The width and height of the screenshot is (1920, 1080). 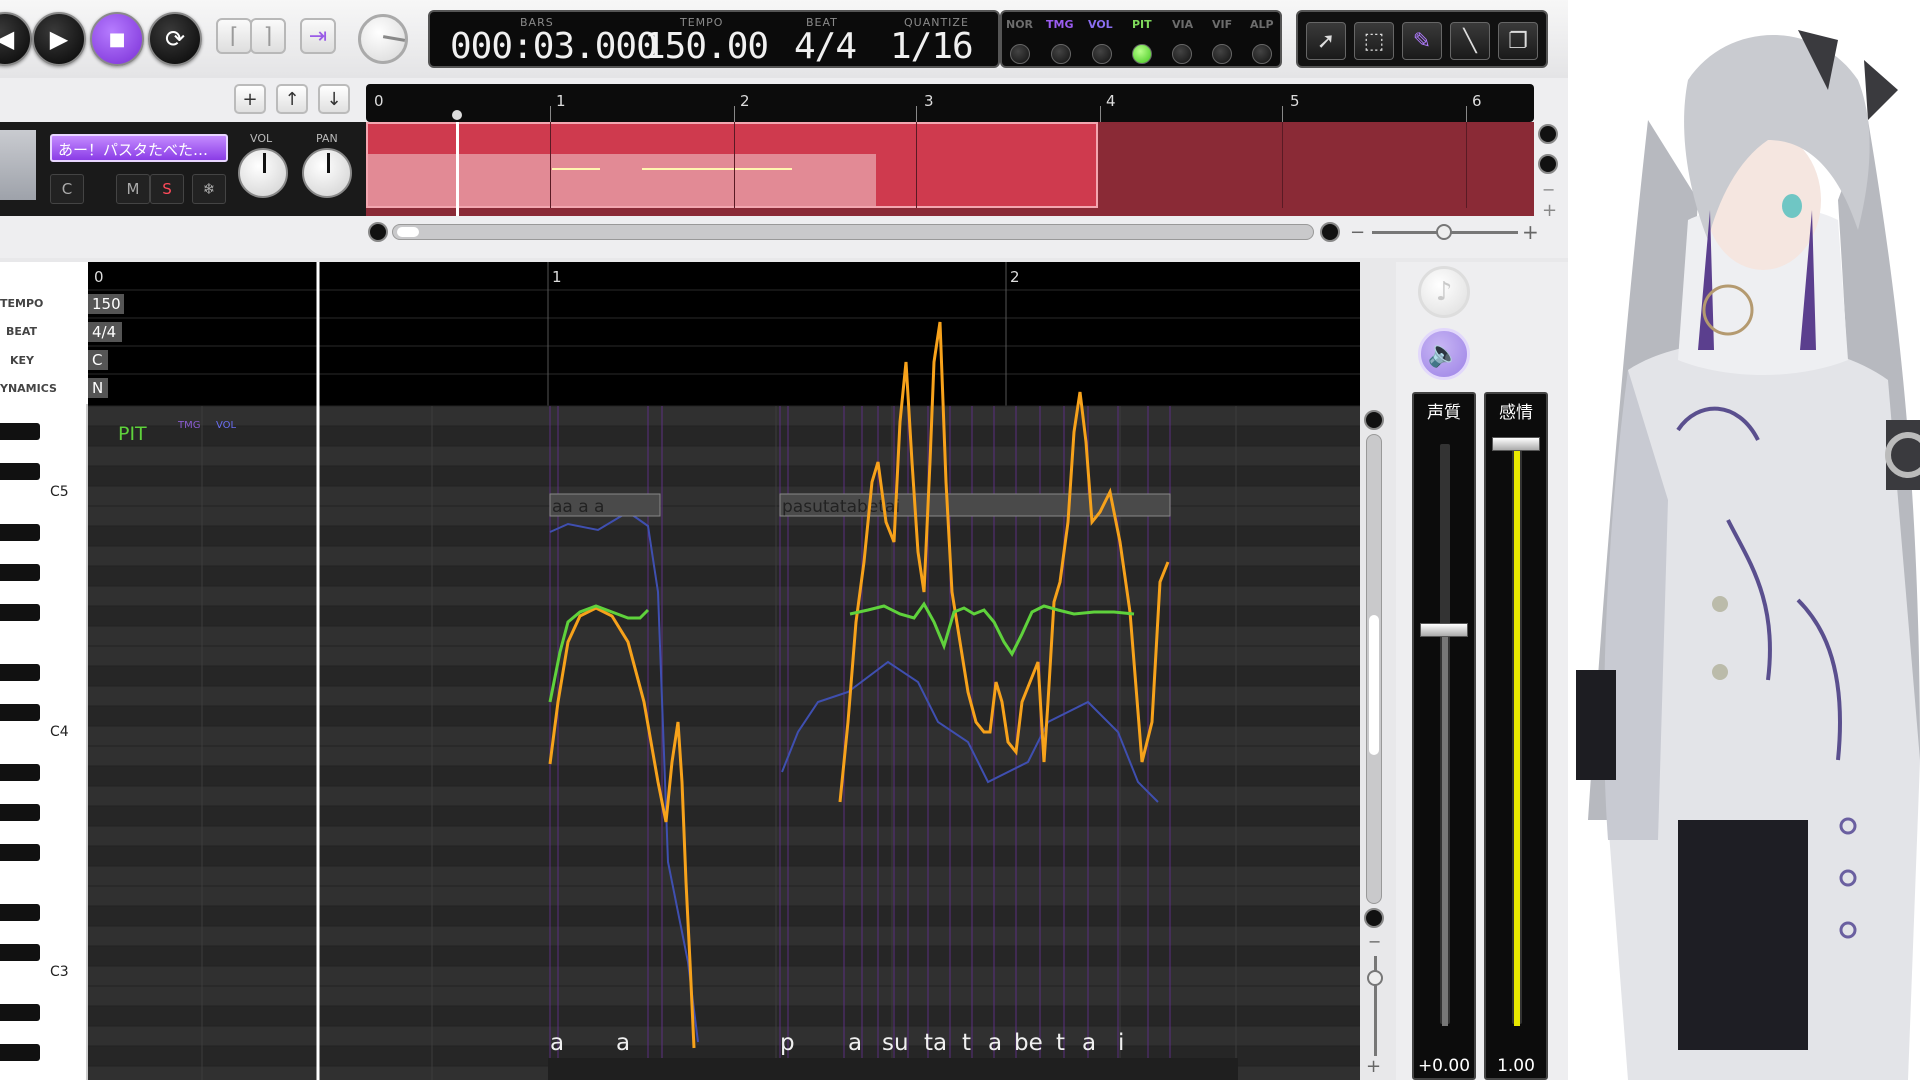 What do you see at coordinates (895, 1043) in the screenshot?
I see `lyric-5: su` at bounding box center [895, 1043].